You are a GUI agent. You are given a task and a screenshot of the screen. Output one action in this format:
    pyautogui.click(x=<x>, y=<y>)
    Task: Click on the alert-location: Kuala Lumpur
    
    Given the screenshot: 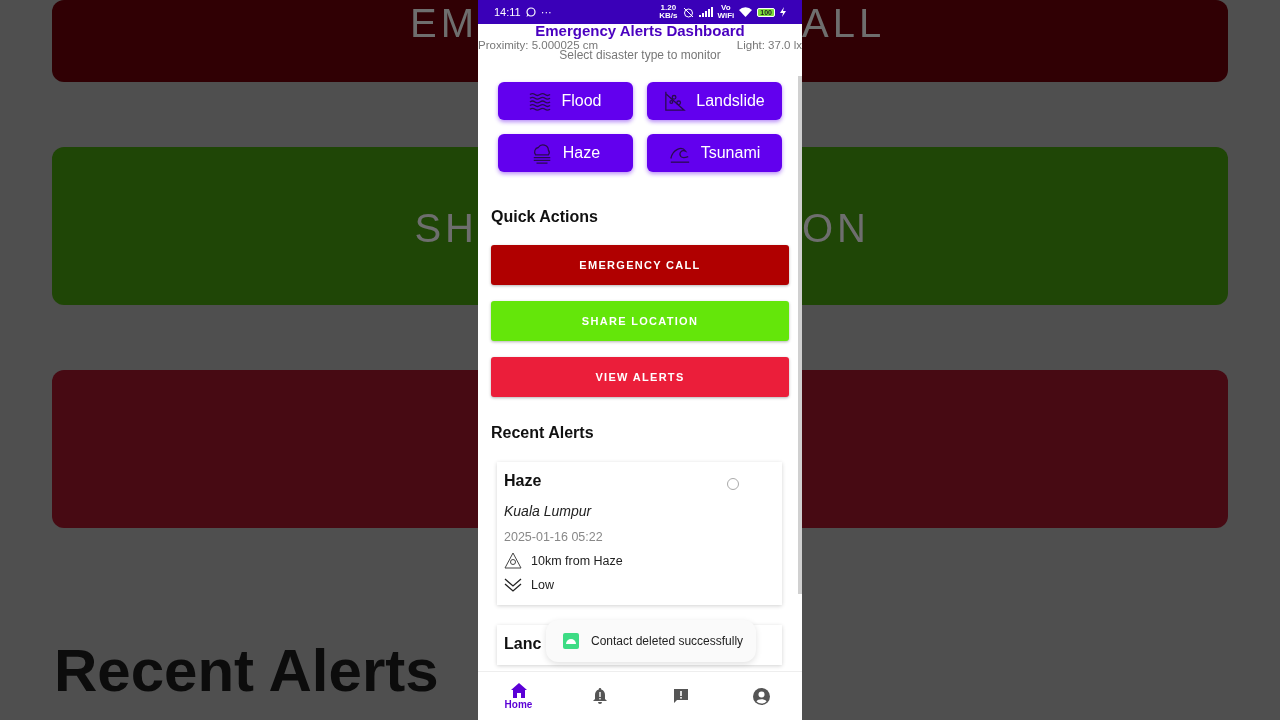 What is the action you would take?
    pyautogui.click(x=548, y=511)
    